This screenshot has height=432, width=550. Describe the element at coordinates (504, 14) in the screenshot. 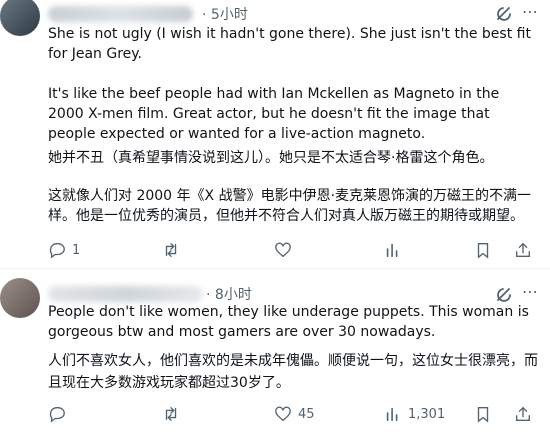

I see `grok-icon` at that location.